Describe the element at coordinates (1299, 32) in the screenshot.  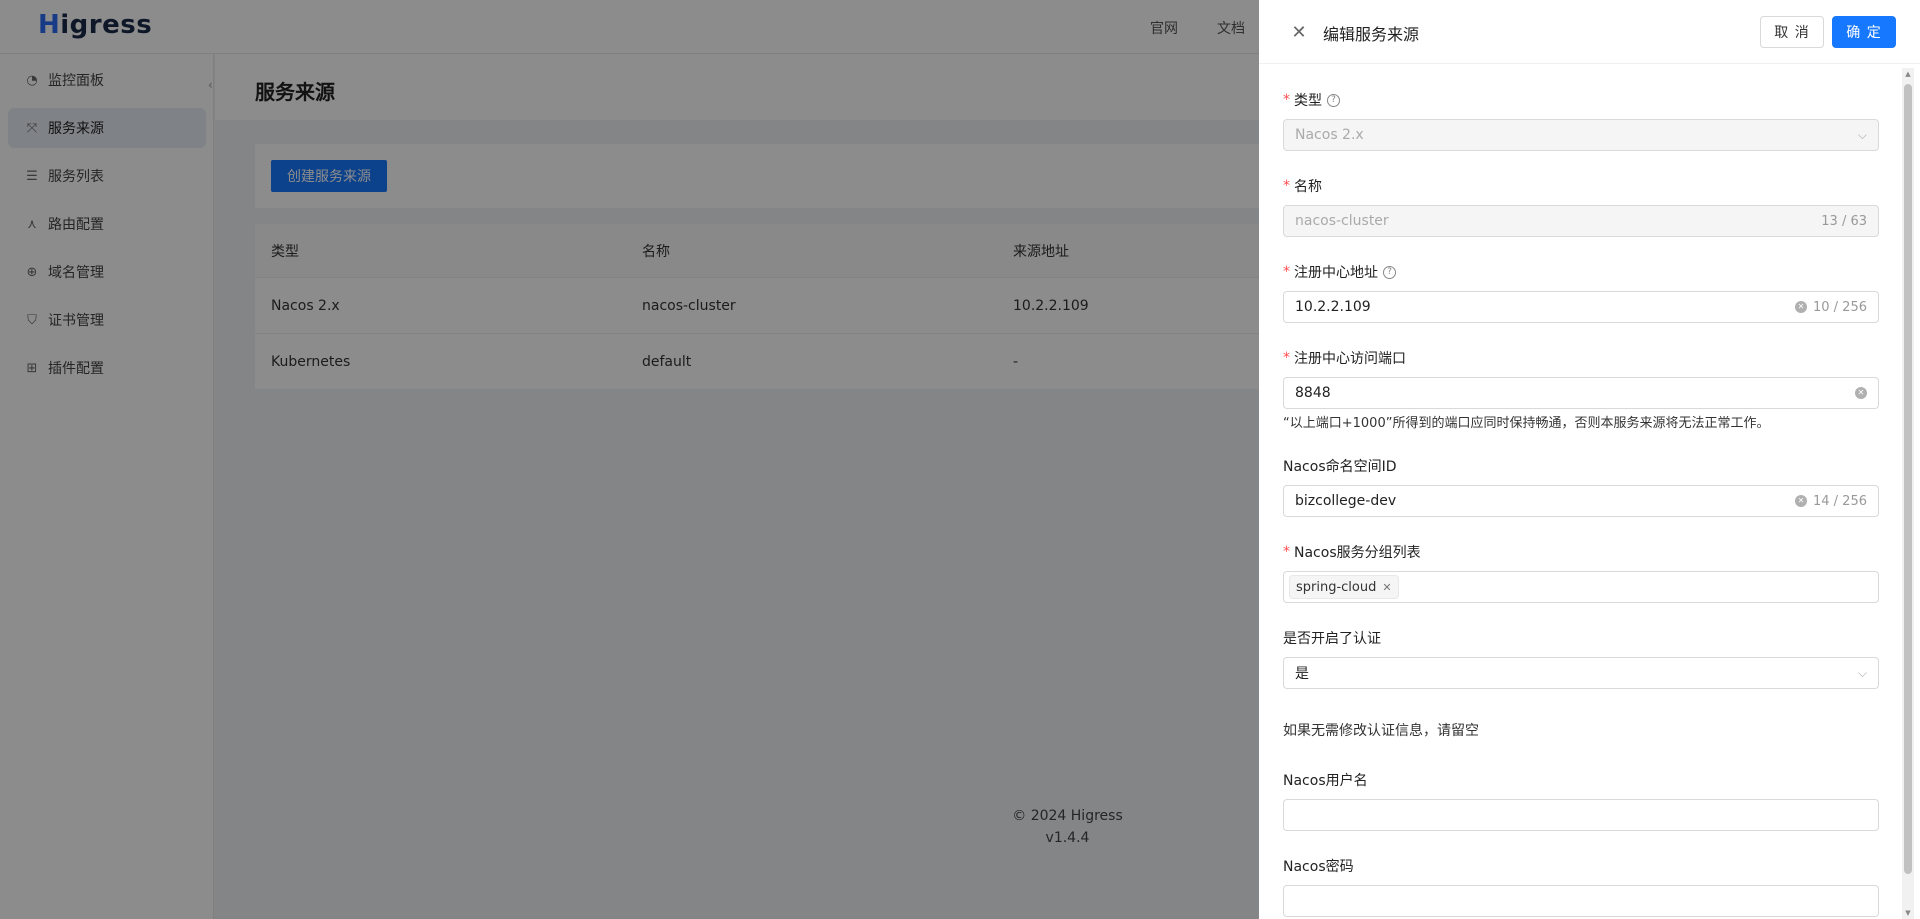
I see `close-icon: ✕` at that location.